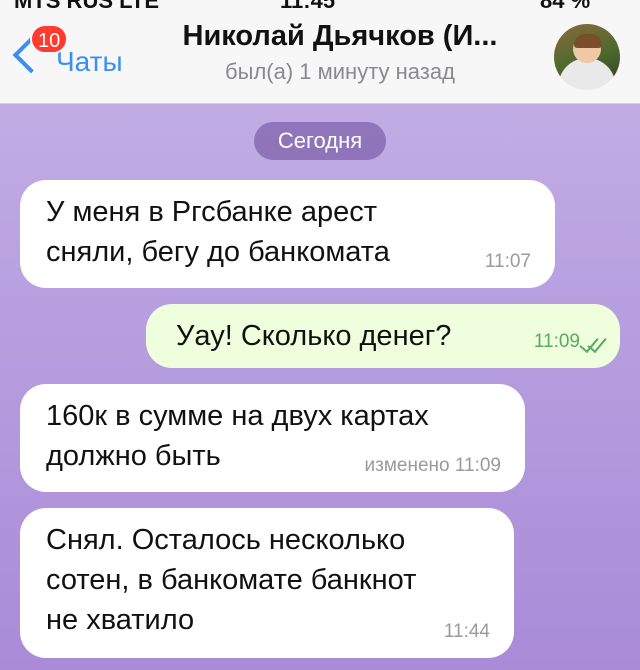 The width and height of the screenshot is (640, 670). What do you see at coordinates (383, 336) in the screenshot?
I see `message-outgoing: Уау! Сколько денег? 11:09` at bounding box center [383, 336].